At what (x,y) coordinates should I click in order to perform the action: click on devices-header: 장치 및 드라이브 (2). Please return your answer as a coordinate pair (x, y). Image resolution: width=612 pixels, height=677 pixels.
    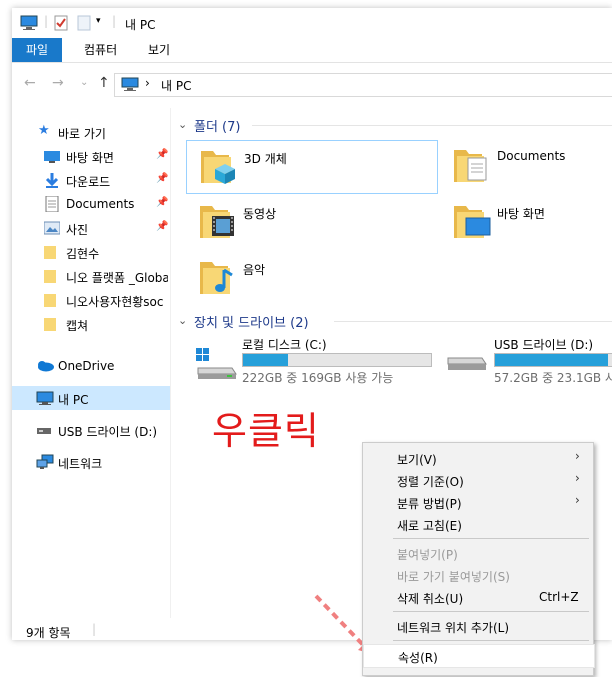
    Looking at the image, I should click on (251, 321).